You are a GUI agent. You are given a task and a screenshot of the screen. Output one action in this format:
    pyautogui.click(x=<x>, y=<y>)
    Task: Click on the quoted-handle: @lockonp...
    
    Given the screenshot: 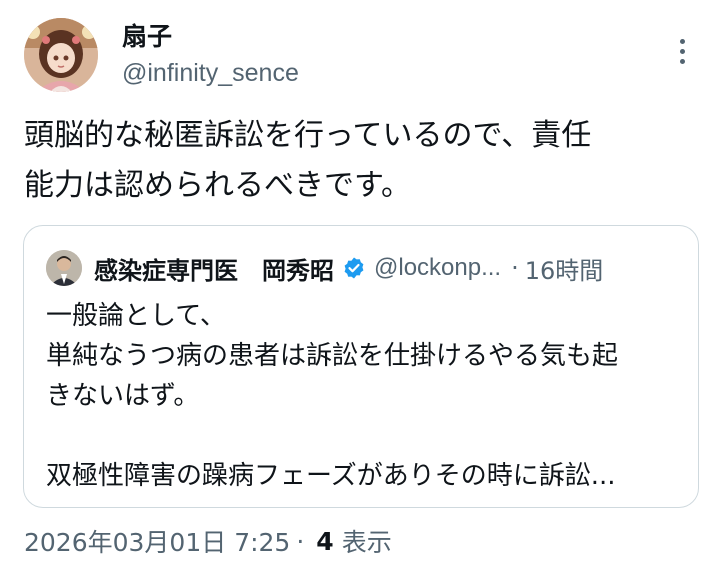 What is the action you would take?
    pyautogui.click(x=438, y=267)
    